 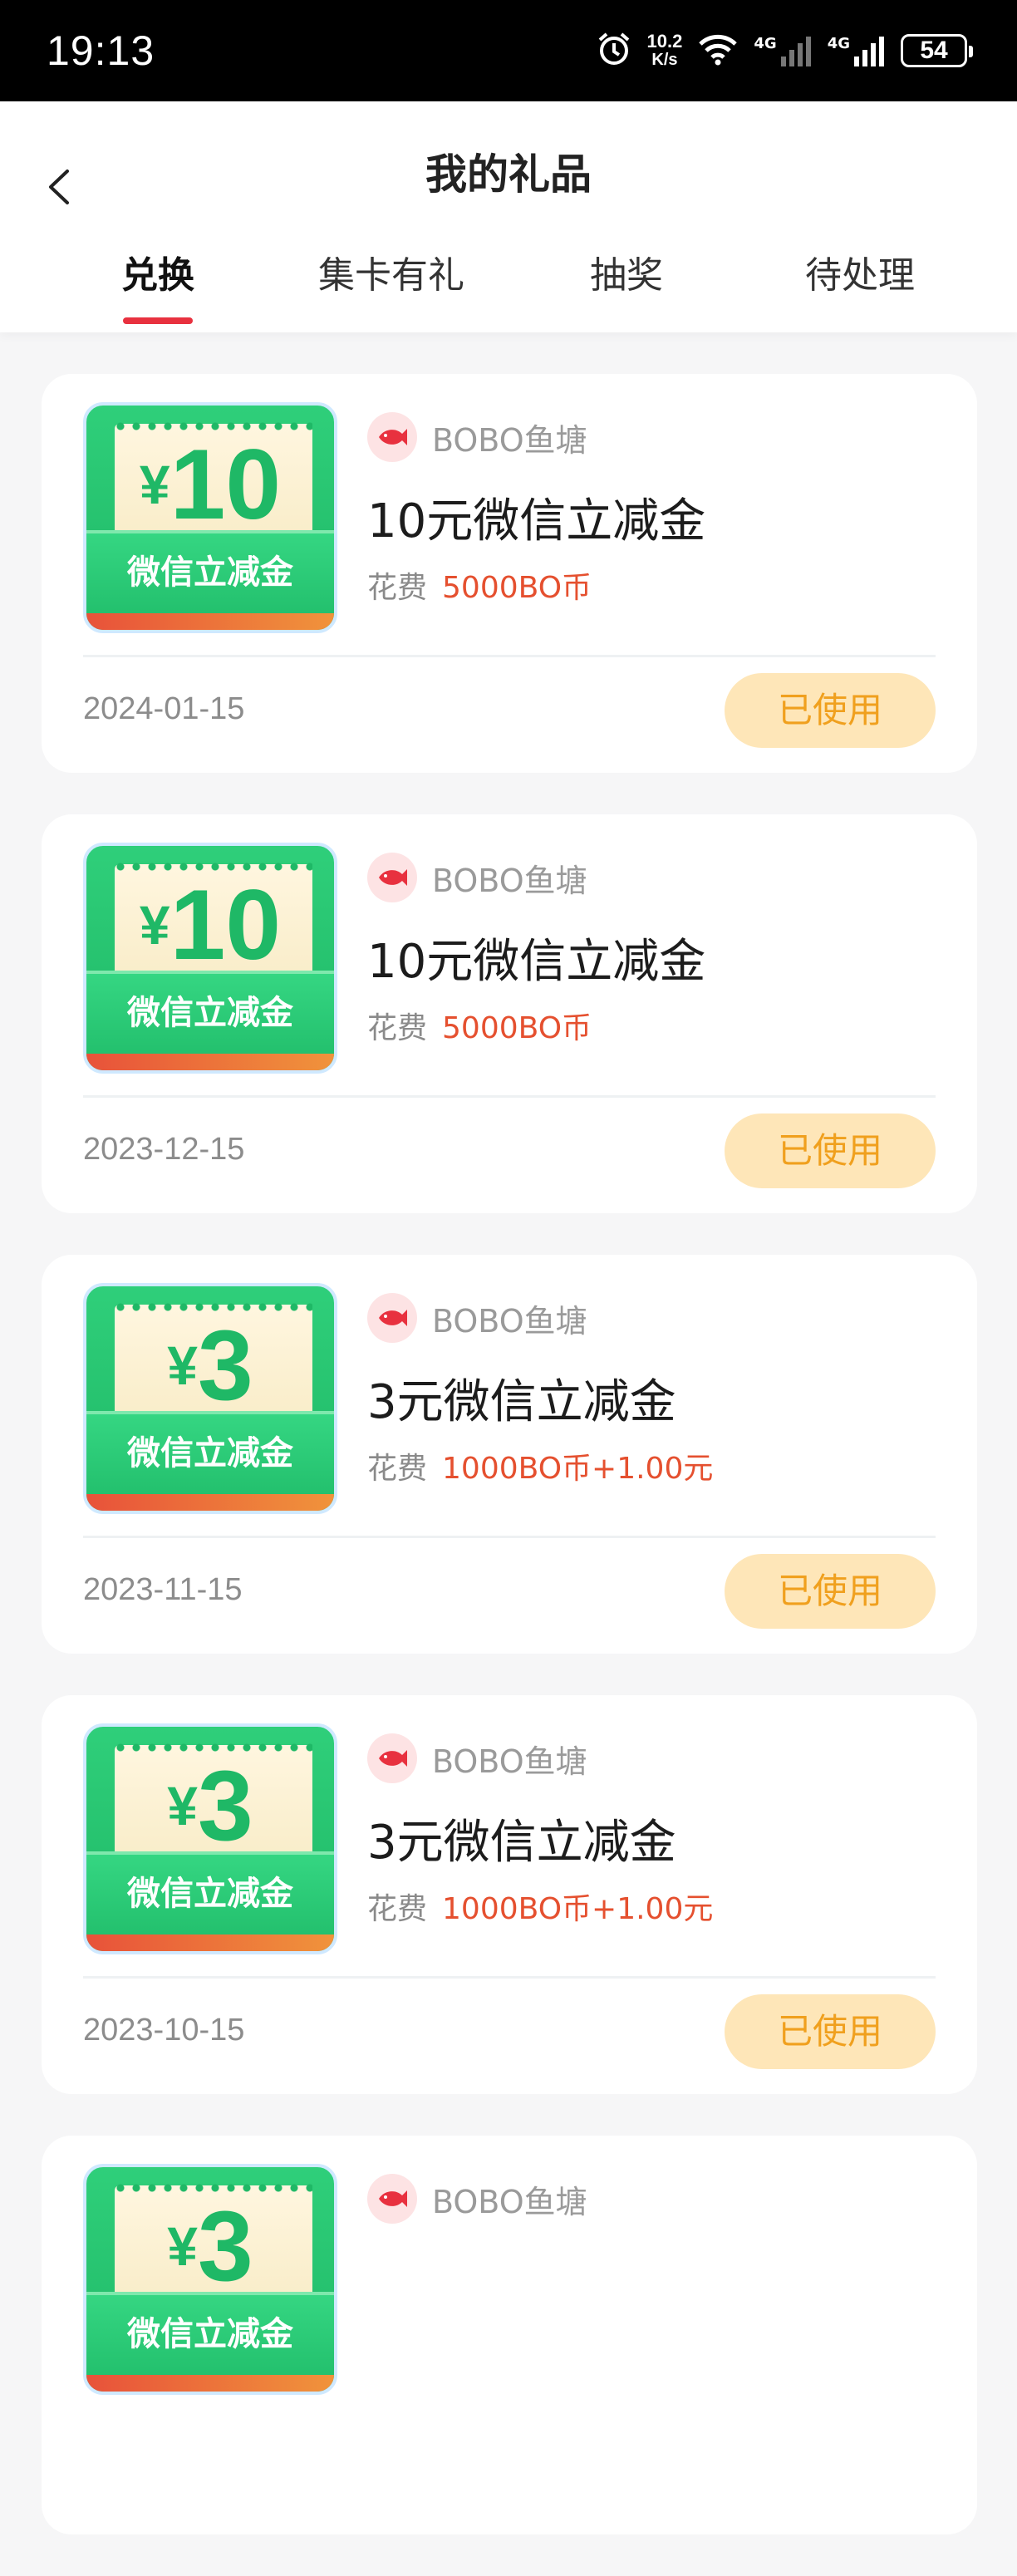 I want to click on status-icons: 10.2 K/s 4G 4G 54, so click(x=785, y=50).